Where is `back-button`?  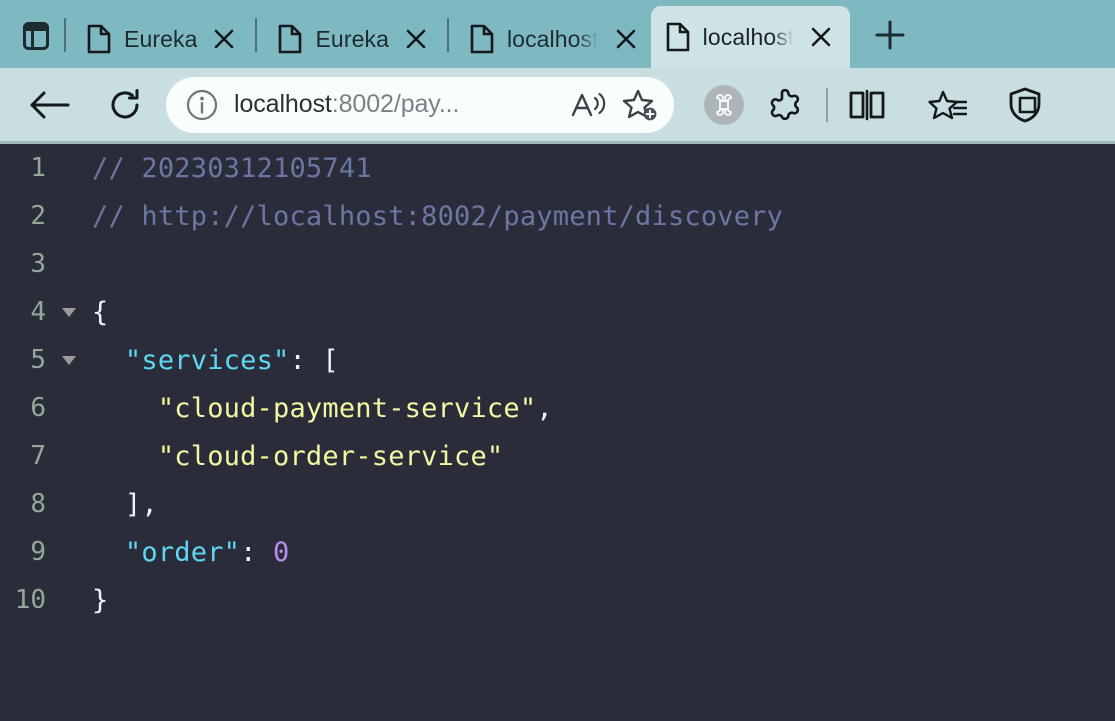 back-button is located at coordinates (49, 105).